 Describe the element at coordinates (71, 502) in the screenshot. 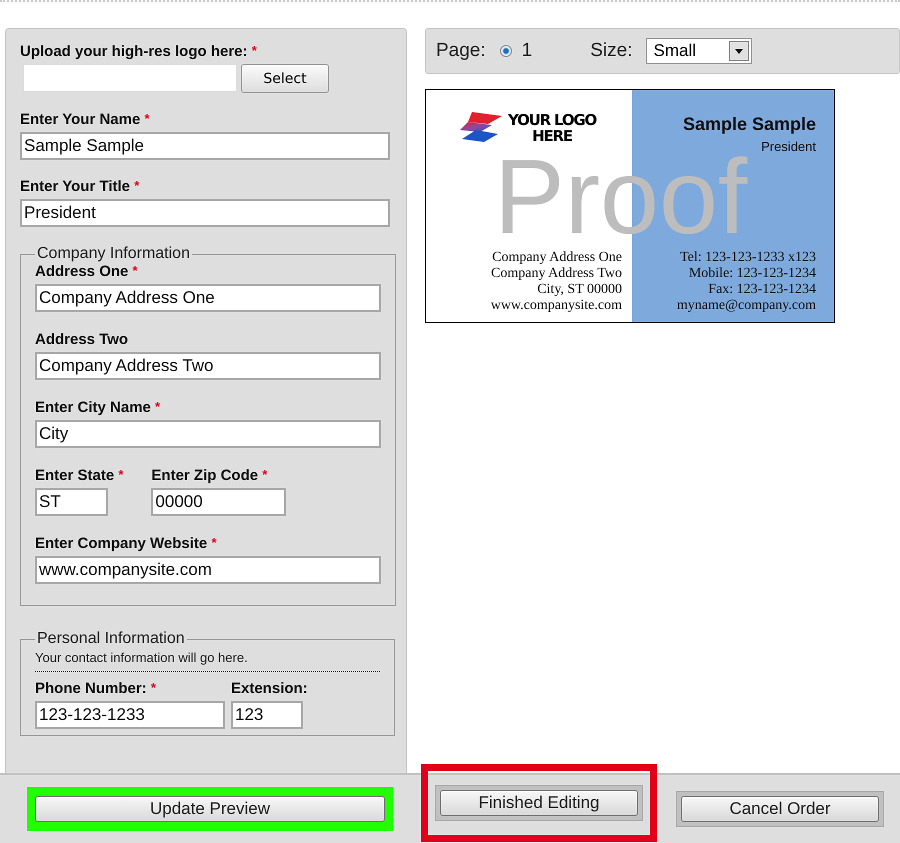

I see `input-field: ST` at that location.